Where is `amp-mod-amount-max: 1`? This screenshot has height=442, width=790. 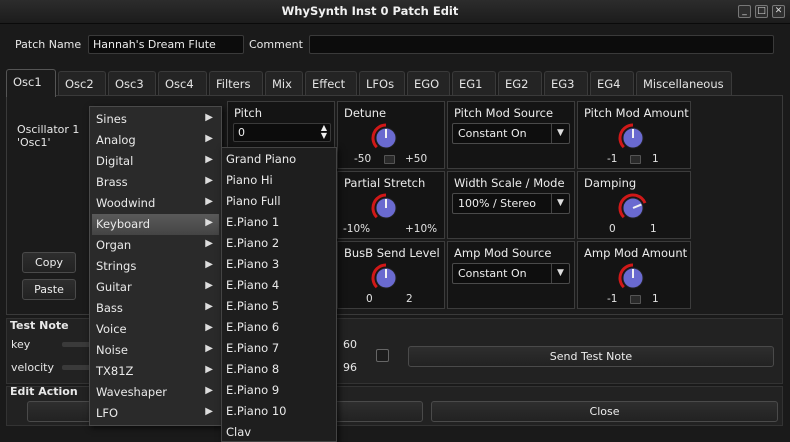 amp-mod-amount-max: 1 is located at coordinates (655, 299).